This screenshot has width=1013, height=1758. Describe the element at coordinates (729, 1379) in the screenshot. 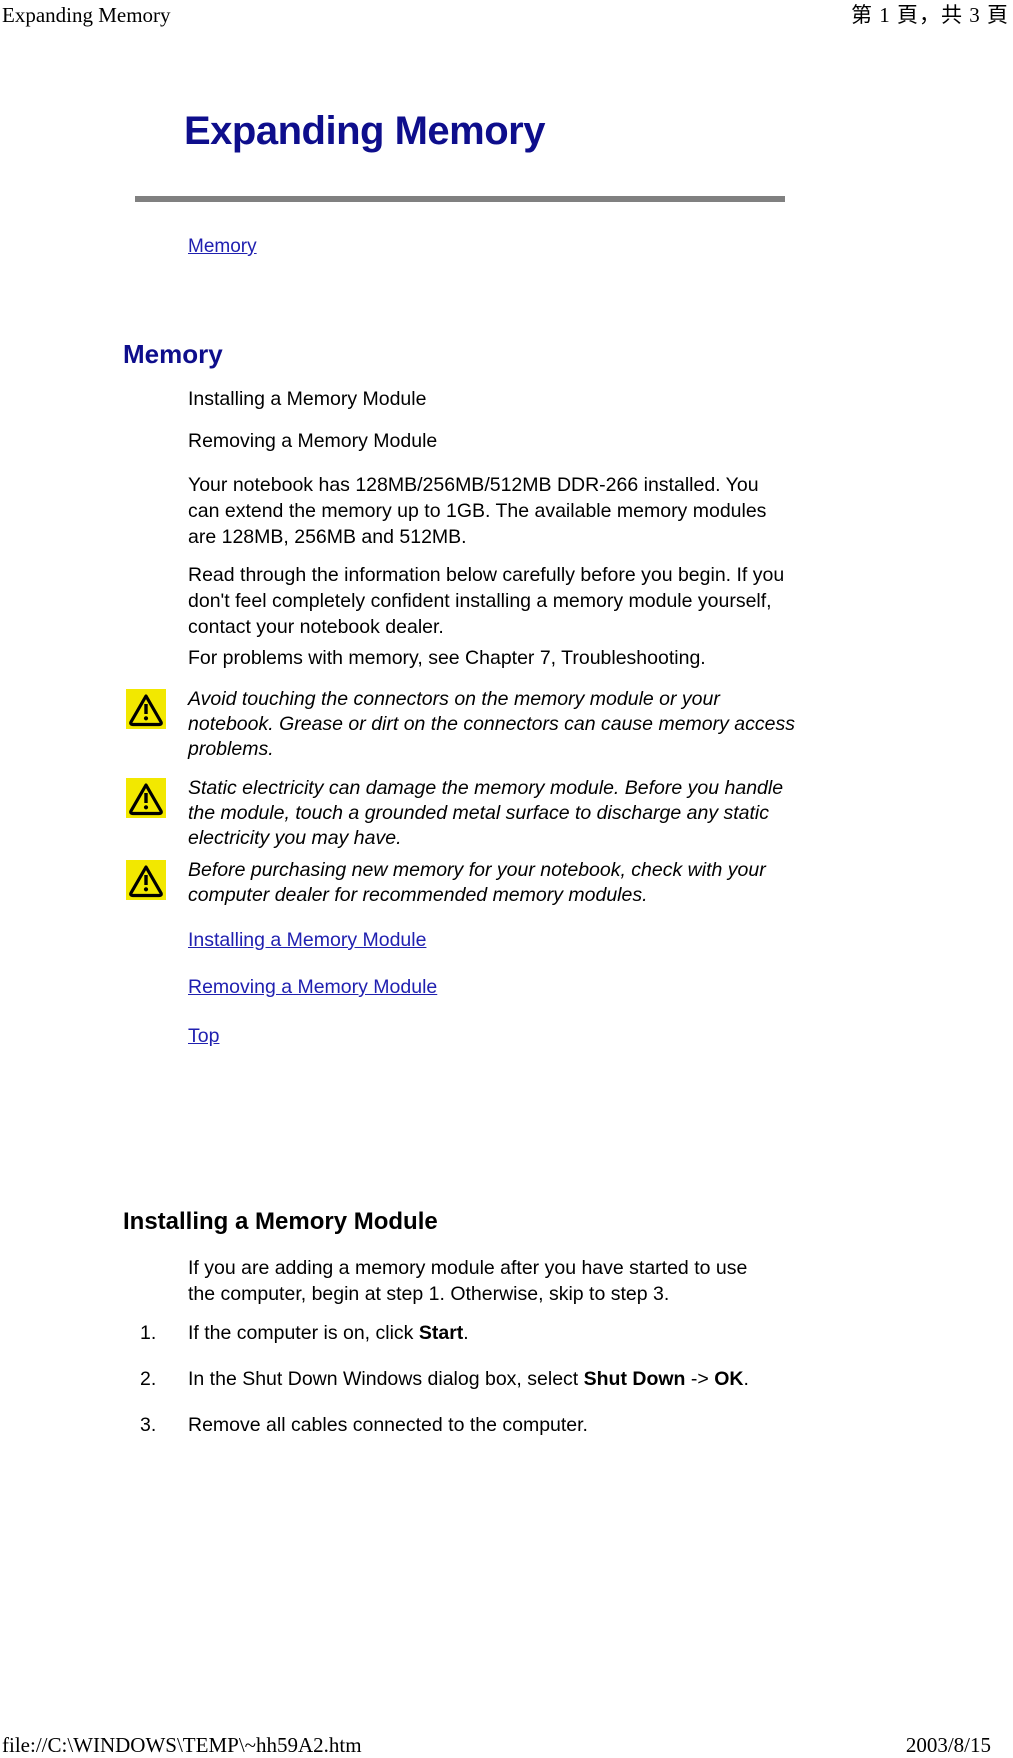

I see `step-text-bold2: OK` at that location.